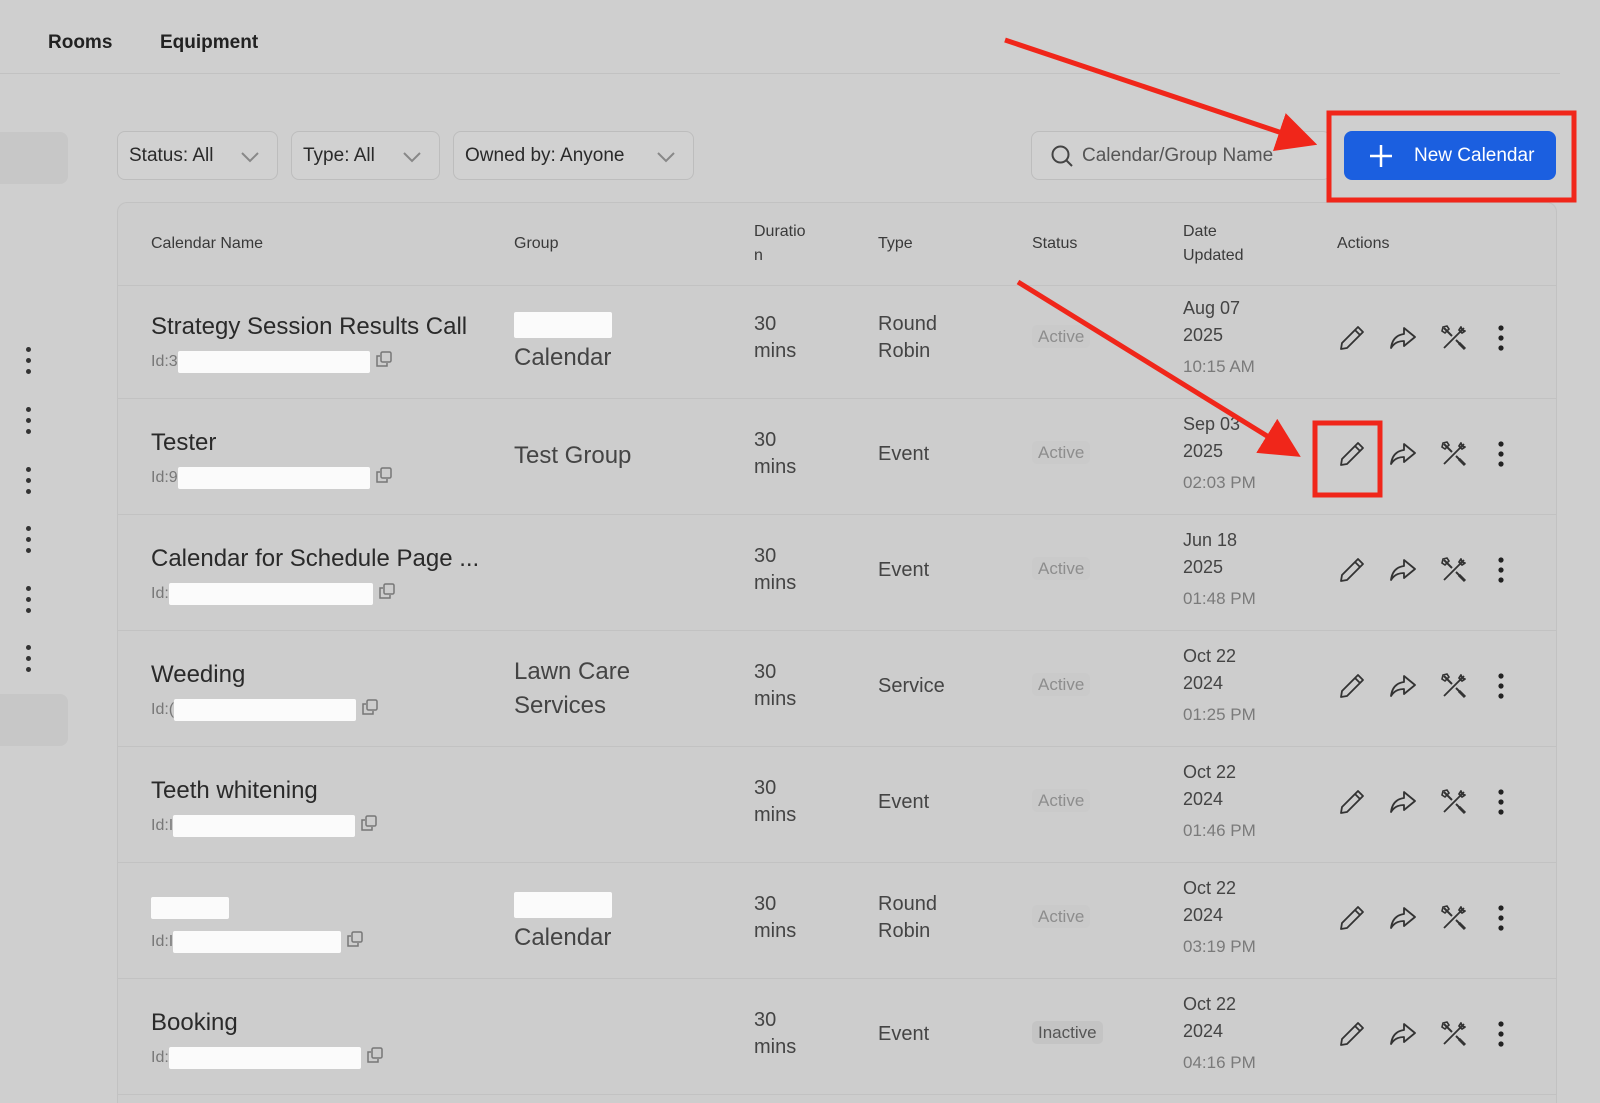 The image size is (1600, 1103). I want to click on date-year: 2025, so click(1203, 451).